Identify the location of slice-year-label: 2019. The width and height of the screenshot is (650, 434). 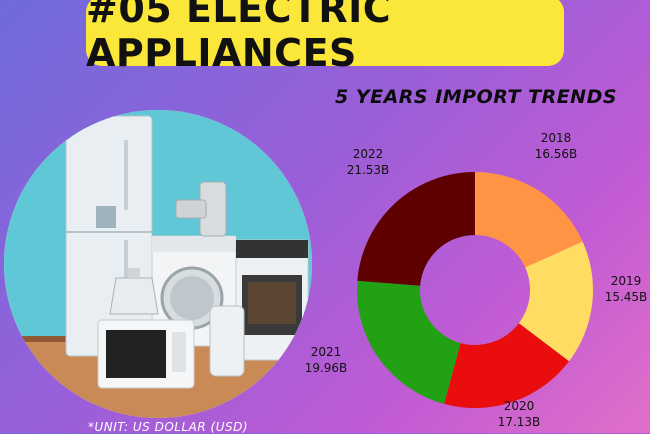
(626, 281).